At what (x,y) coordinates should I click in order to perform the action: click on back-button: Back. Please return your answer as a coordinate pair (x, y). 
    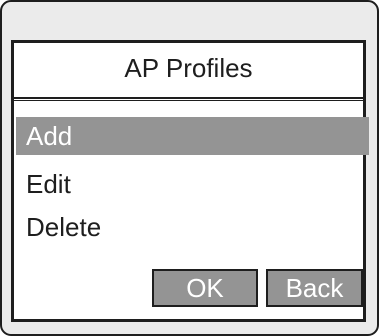
    Looking at the image, I should click on (314, 288).